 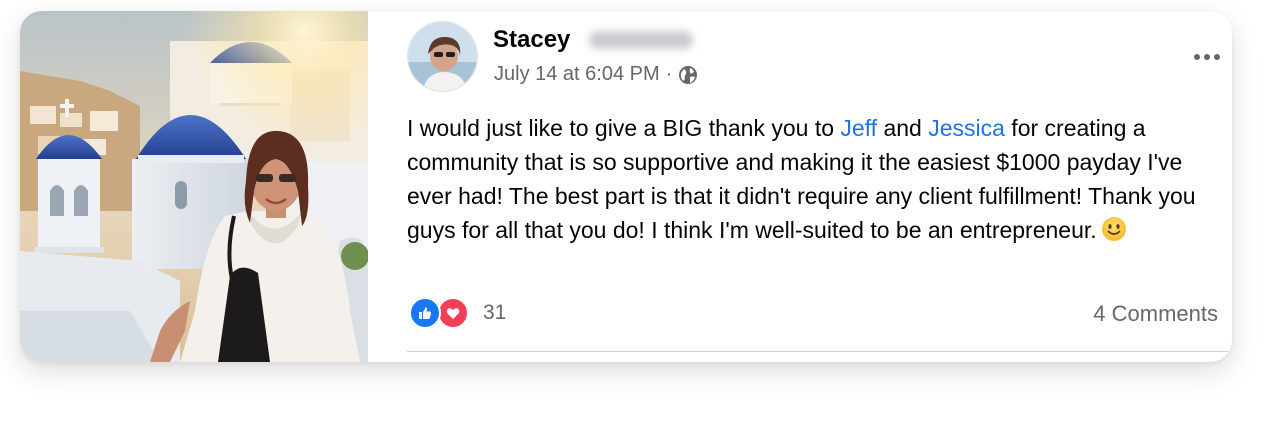 What do you see at coordinates (531, 40) in the screenshot?
I see `author-name: Stacey` at bounding box center [531, 40].